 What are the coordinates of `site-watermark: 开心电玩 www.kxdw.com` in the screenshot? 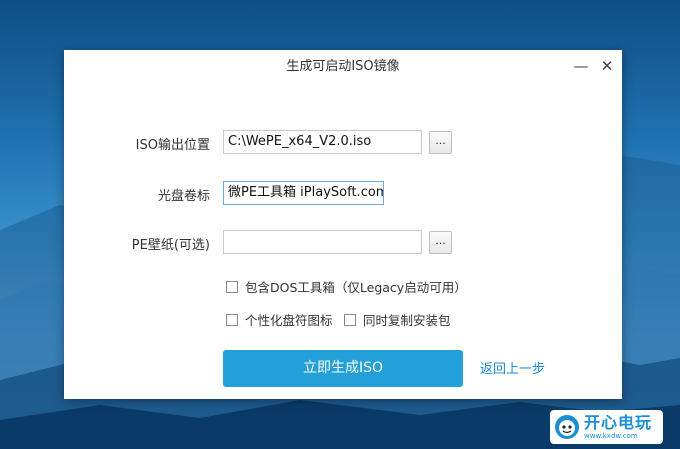 It's located at (606, 427).